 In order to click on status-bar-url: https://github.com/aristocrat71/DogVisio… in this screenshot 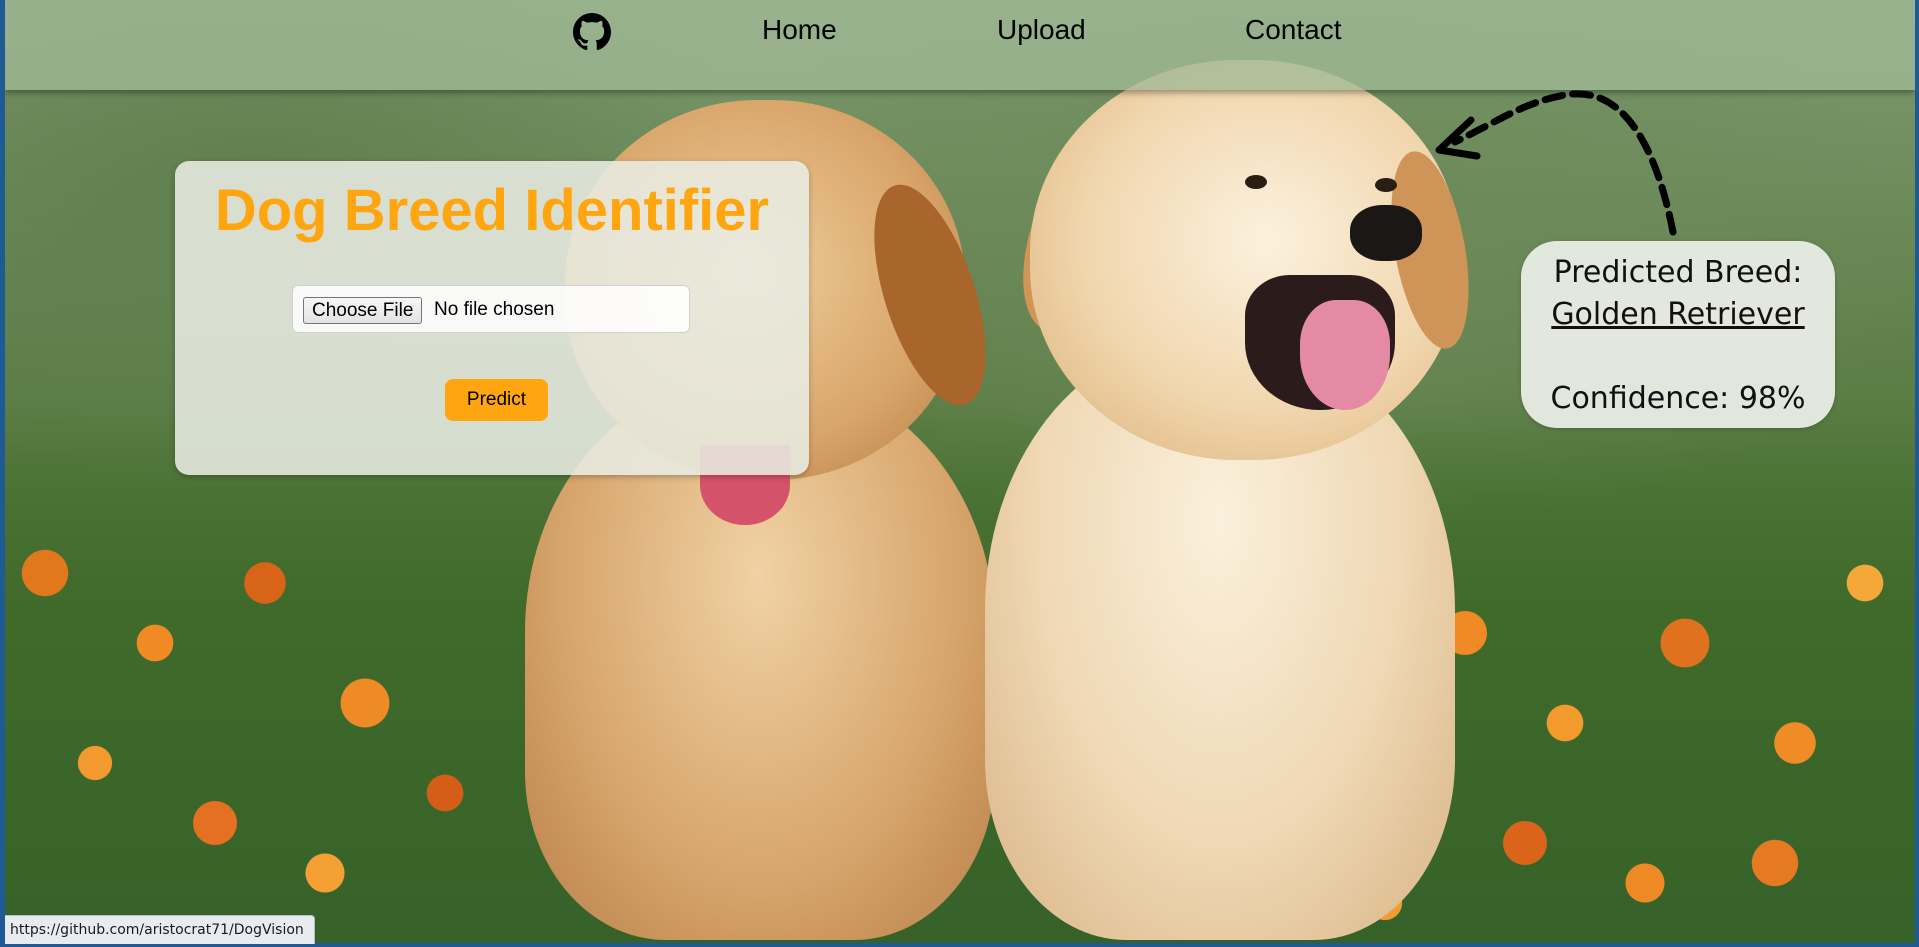, I will do `click(160, 929)`.